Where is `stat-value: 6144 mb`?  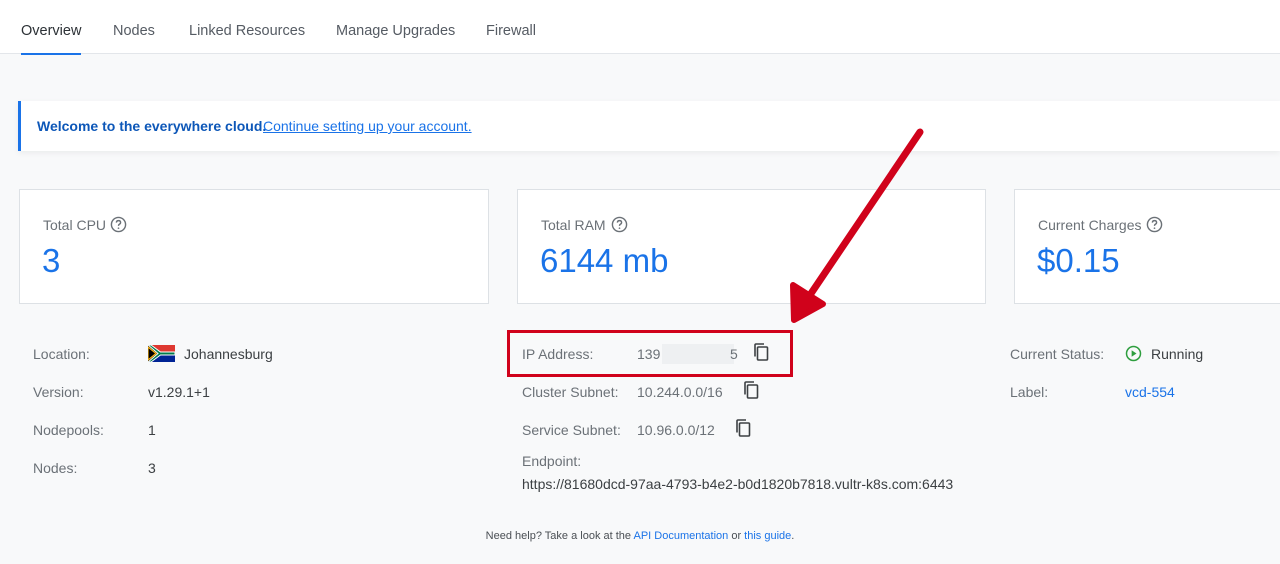
stat-value: 6144 mb is located at coordinates (604, 260).